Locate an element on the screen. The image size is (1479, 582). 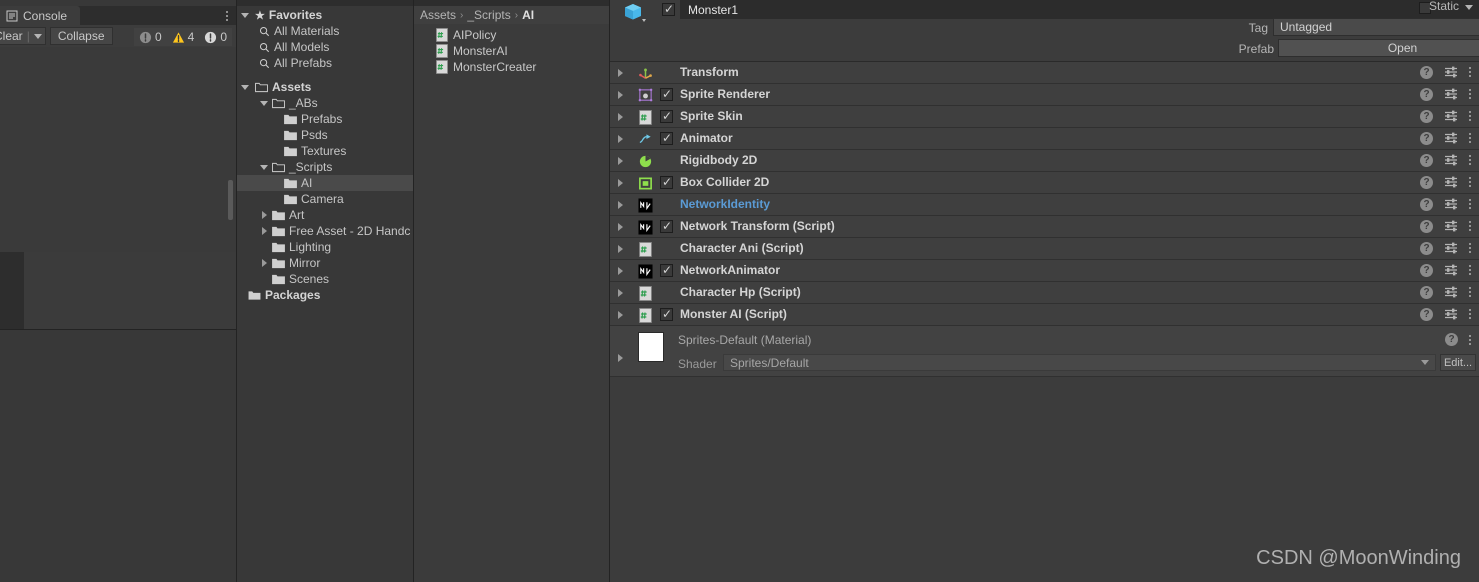
breadcrumb-item-ai: AI is located at coordinates (528, 15).